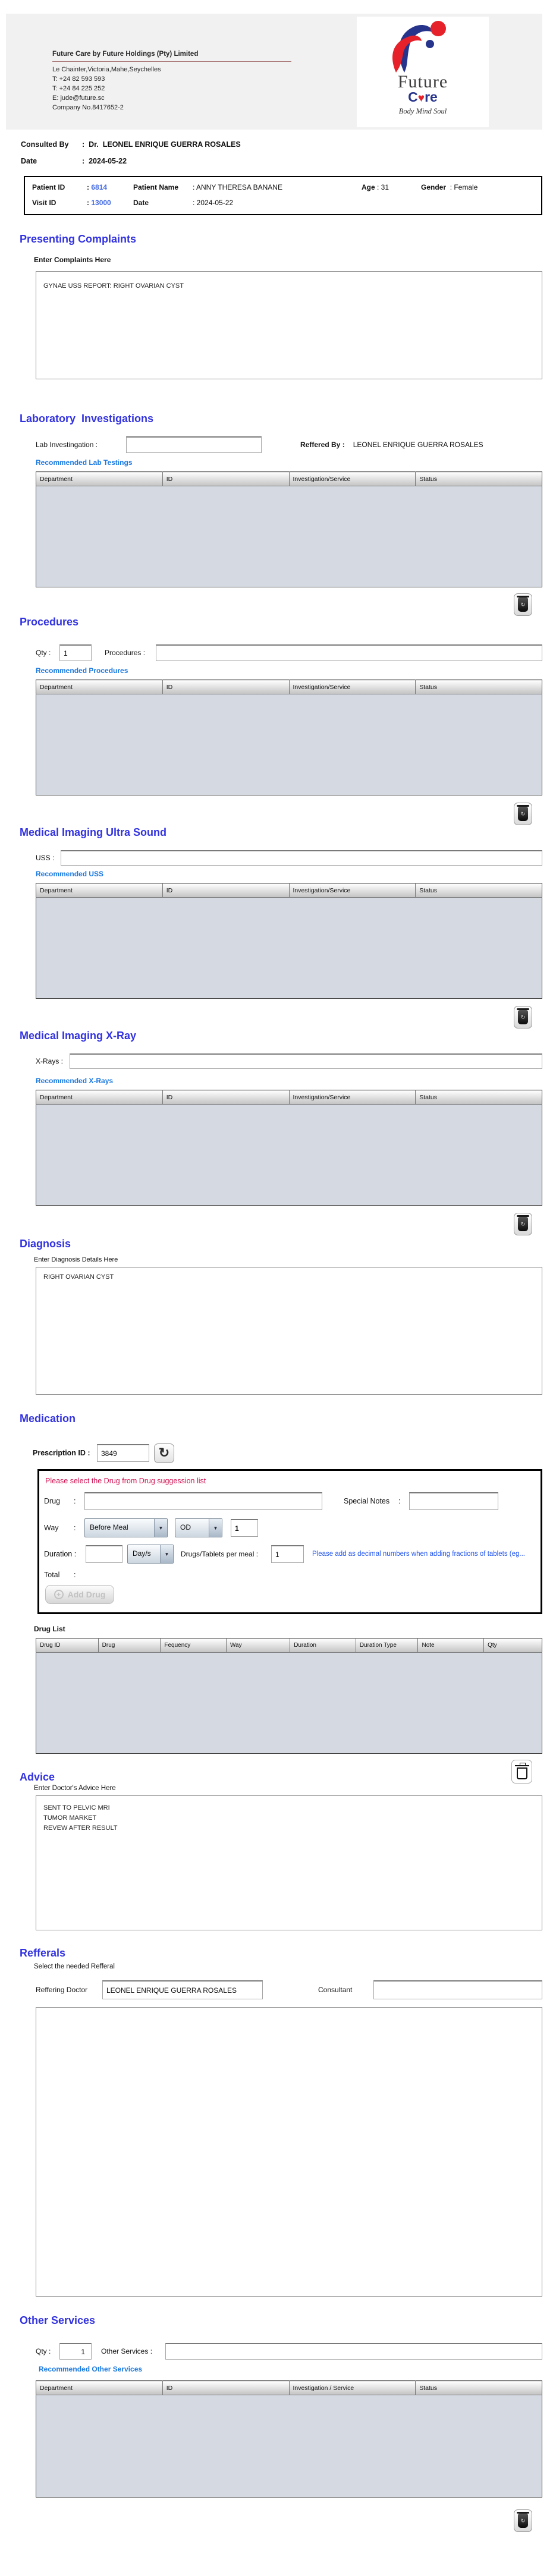  What do you see at coordinates (43, 653) in the screenshot?
I see `procedures-qty-label: Qty :` at bounding box center [43, 653].